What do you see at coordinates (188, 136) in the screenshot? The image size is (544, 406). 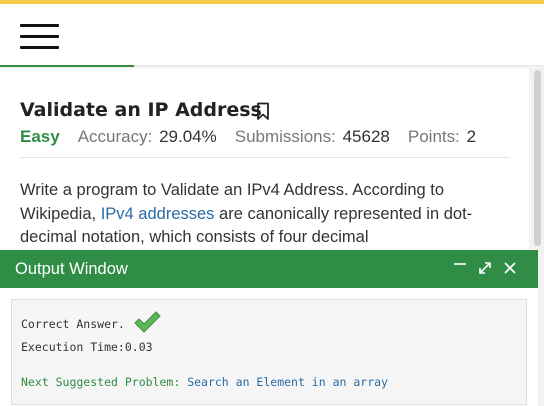 I see `accuracy-value: 29.04%` at bounding box center [188, 136].